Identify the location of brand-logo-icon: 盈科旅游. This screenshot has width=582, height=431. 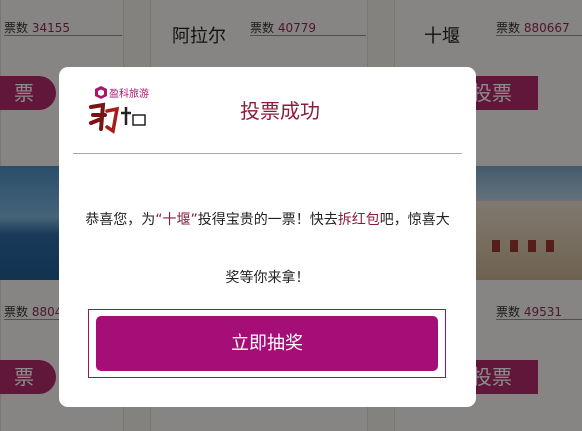
(119, 110).